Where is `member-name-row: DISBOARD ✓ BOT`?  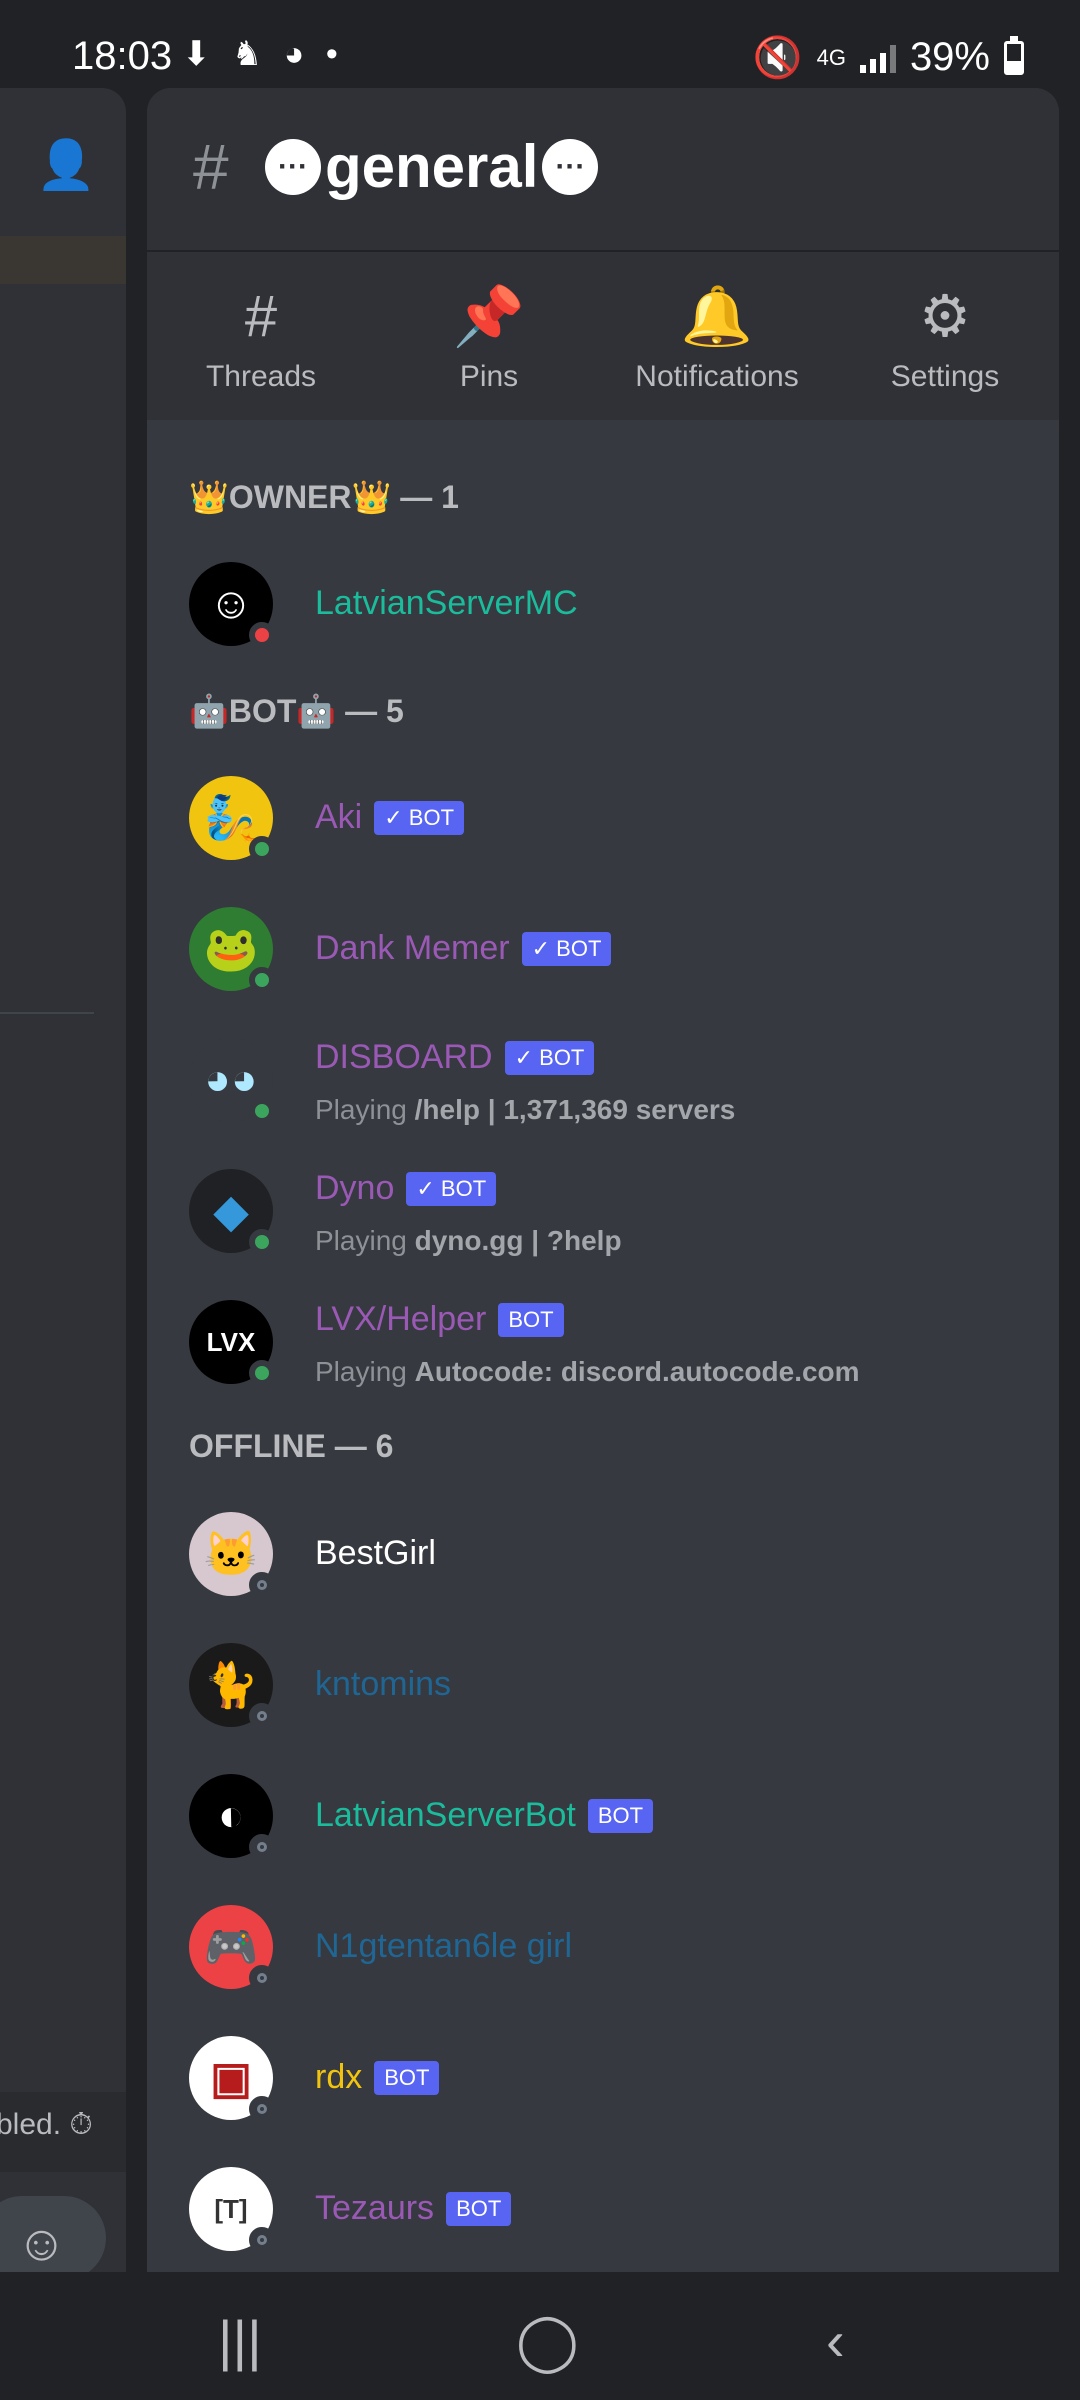 member-name-row: DISBOARD ✓ BOT is located at coordinates (455, 1057).